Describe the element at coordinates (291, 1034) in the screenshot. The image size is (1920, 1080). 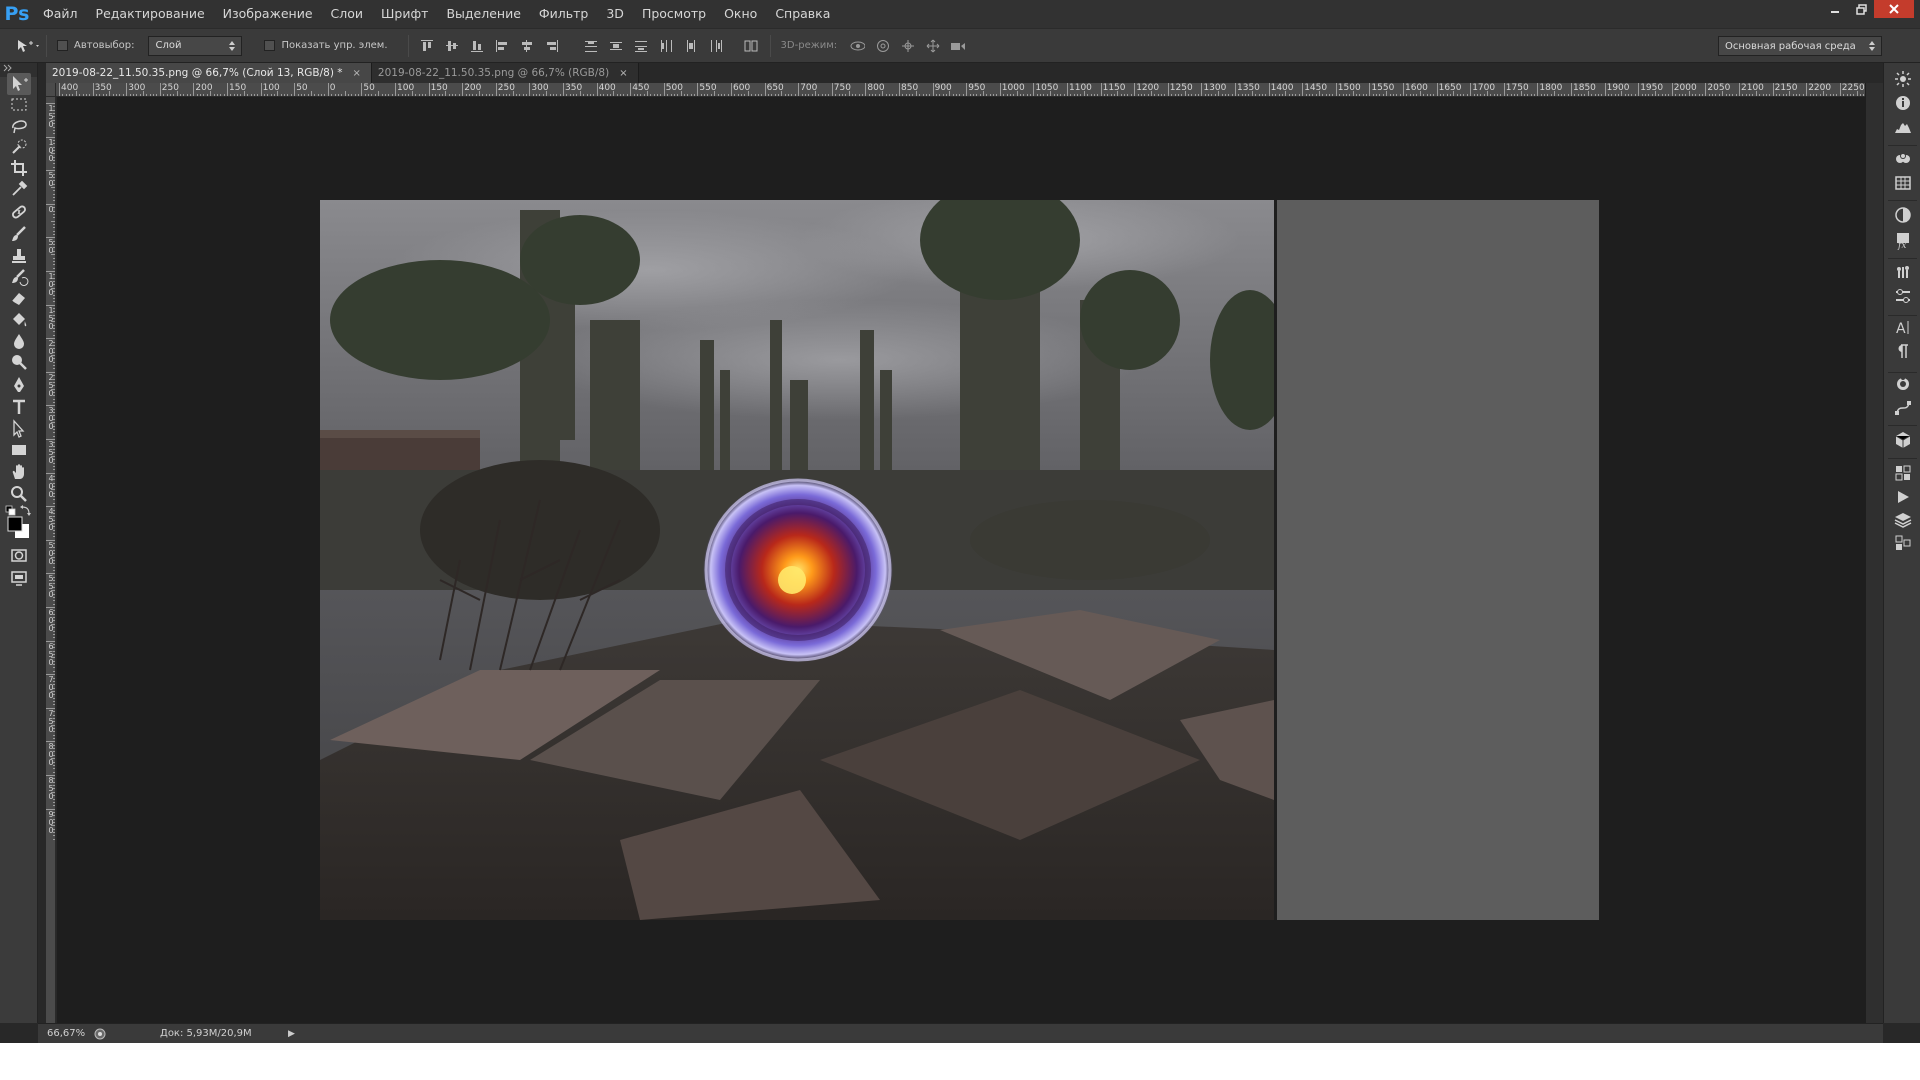
I see `status-menu-arrow-icon: ▶` at that location.